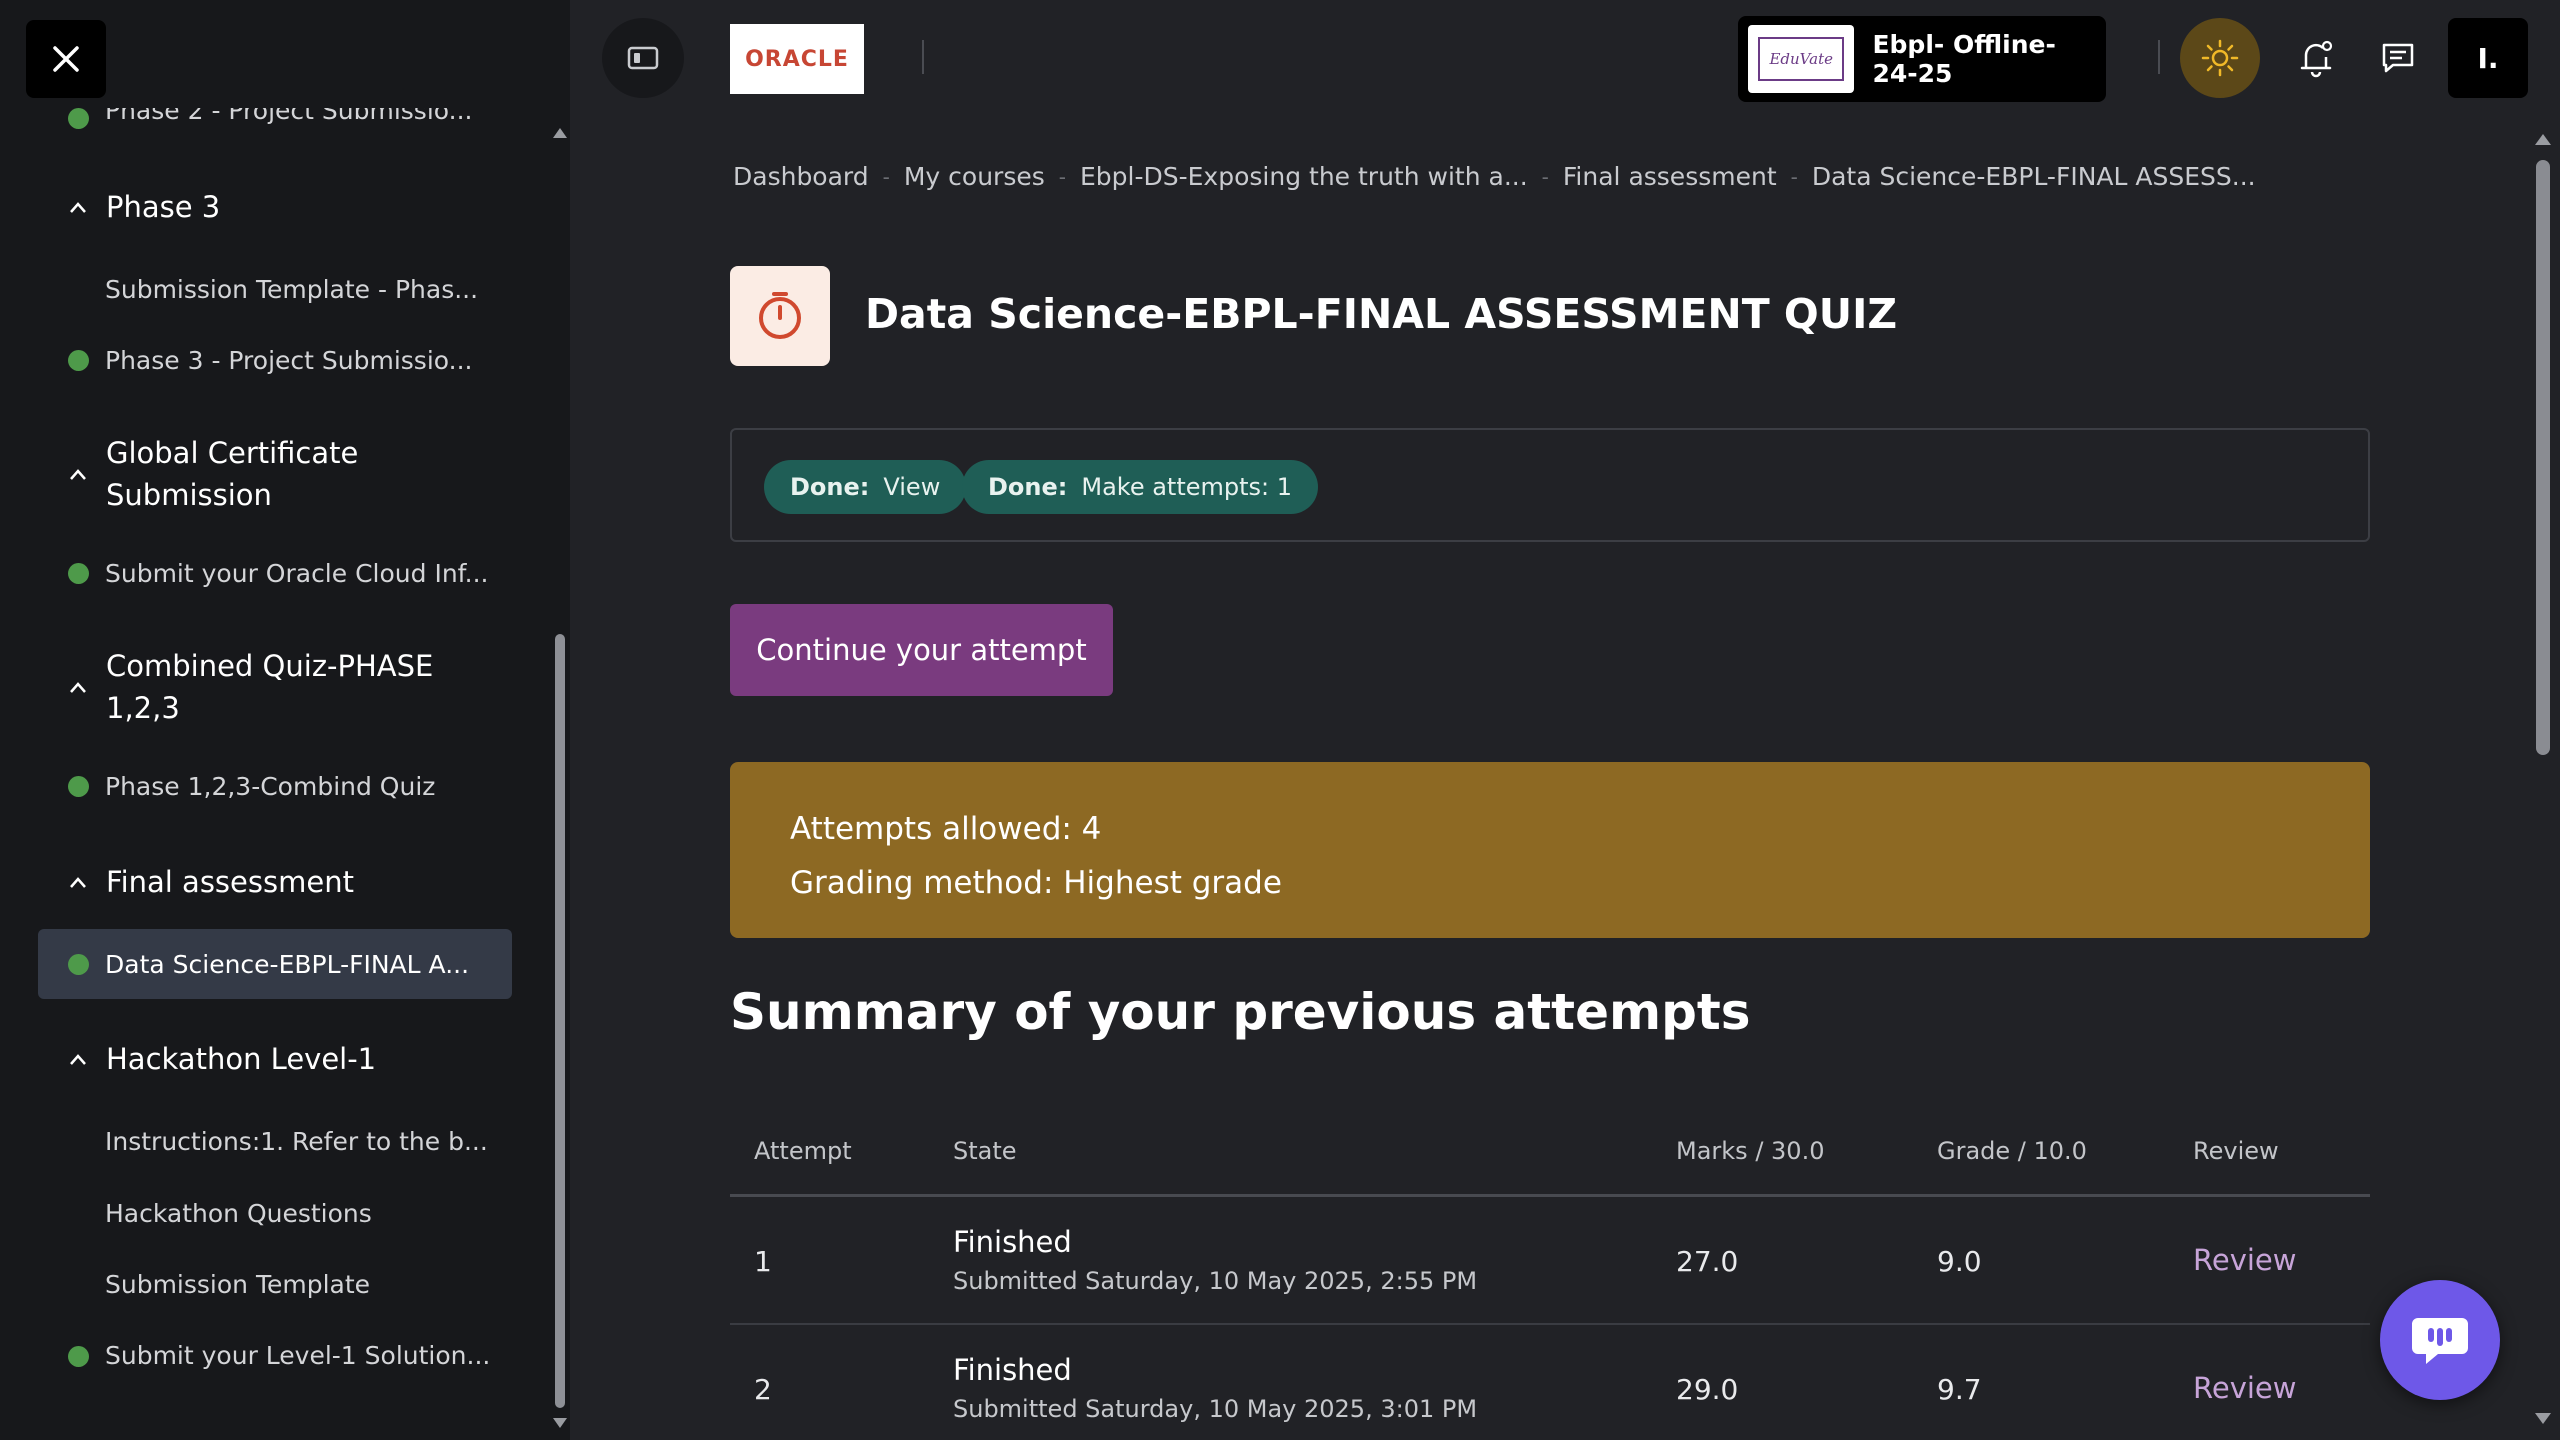 The width and height of the screenshot is (2560, 1440). Describe the element at coordinates (946, 829) in the screenshot. I see `attempts-allowed: Attempts allowed: 4` at that location.